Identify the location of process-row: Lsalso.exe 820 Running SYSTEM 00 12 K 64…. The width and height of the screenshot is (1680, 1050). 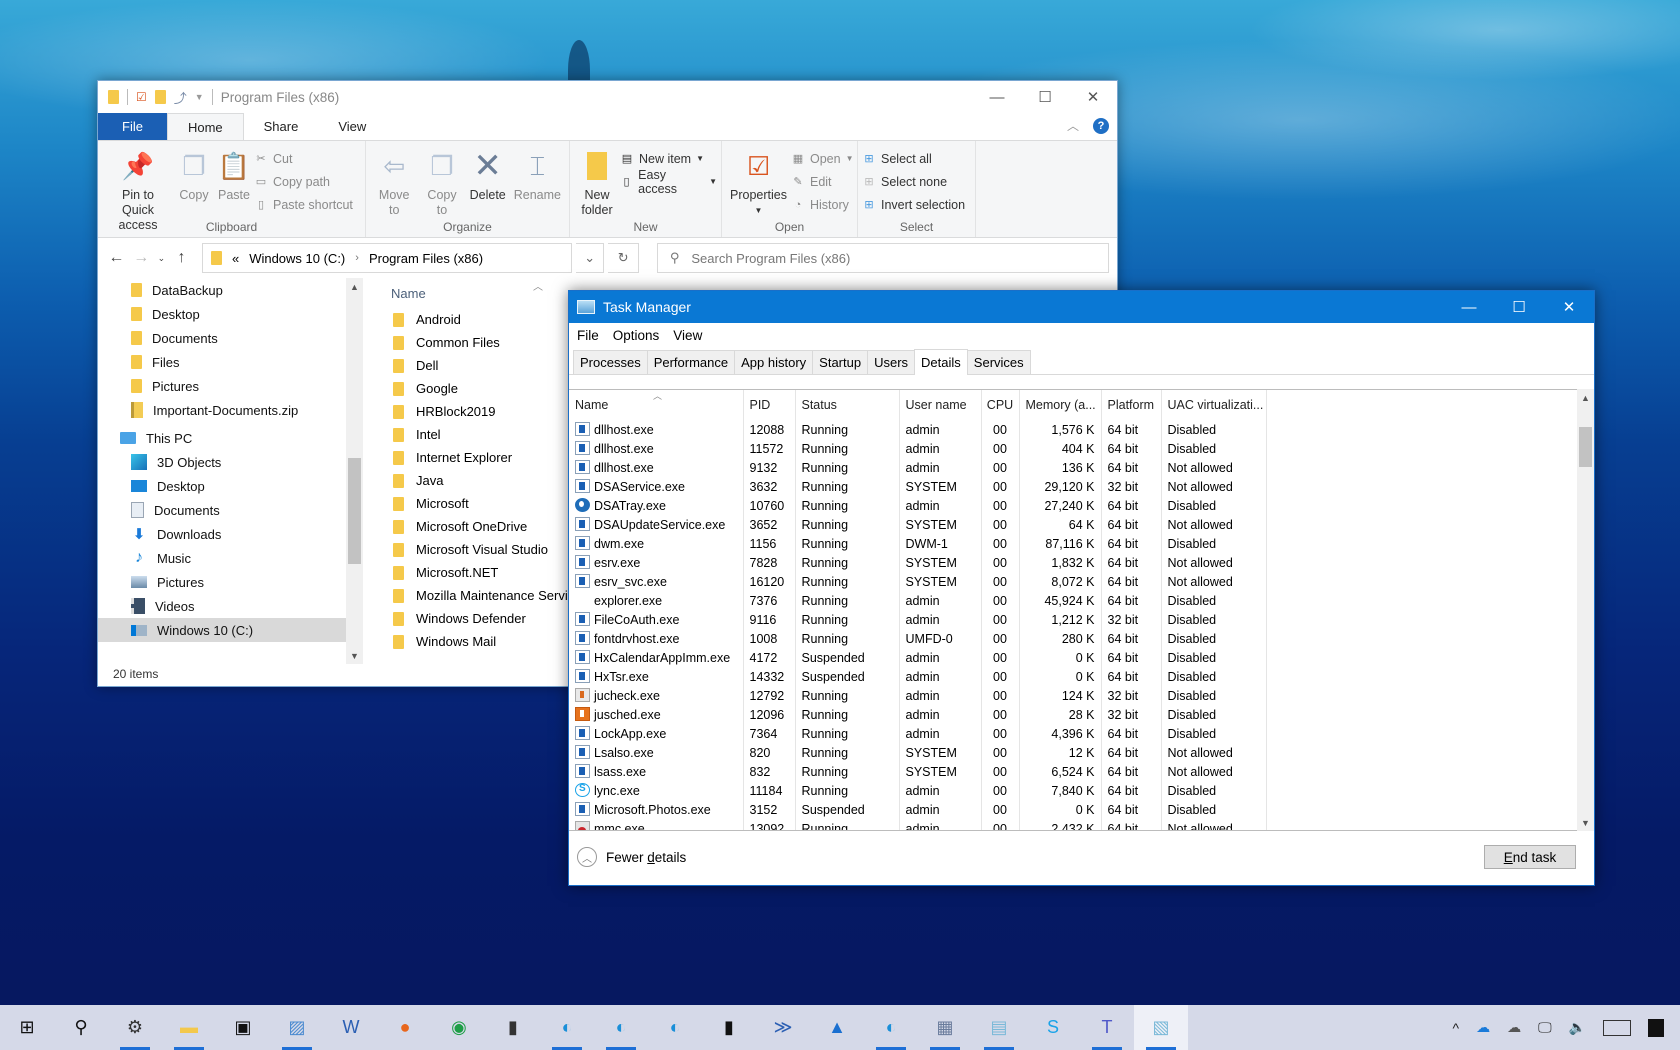
(918, 752).